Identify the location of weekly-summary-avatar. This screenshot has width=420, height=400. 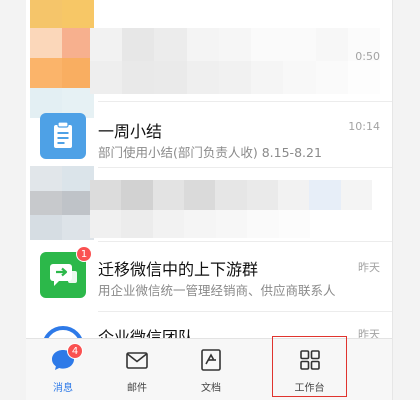
(63, 136).